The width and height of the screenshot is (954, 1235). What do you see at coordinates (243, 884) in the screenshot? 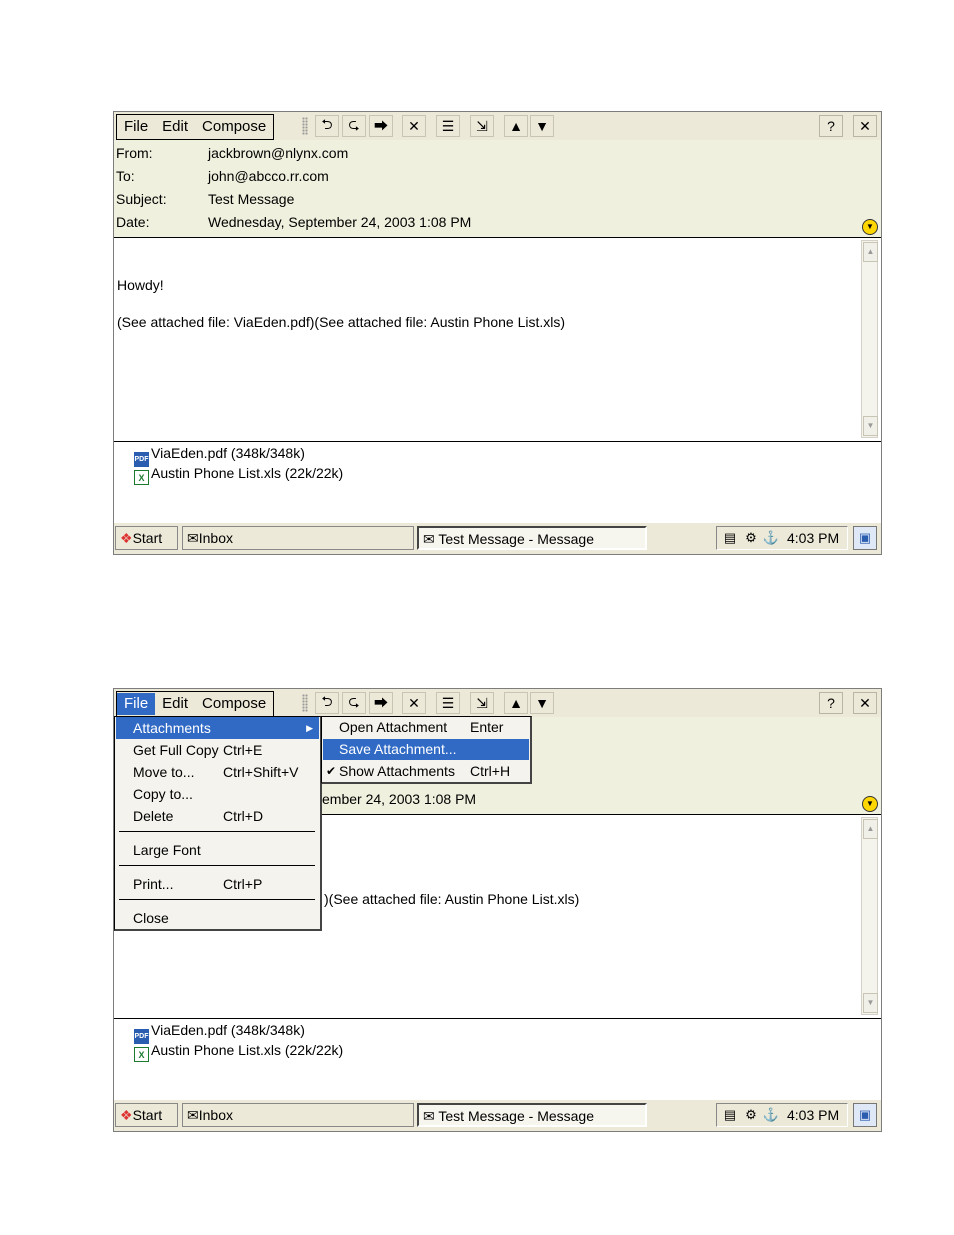
I see `menu-item-shortcut: Ctrl+P` at bounding box center [243, 884].